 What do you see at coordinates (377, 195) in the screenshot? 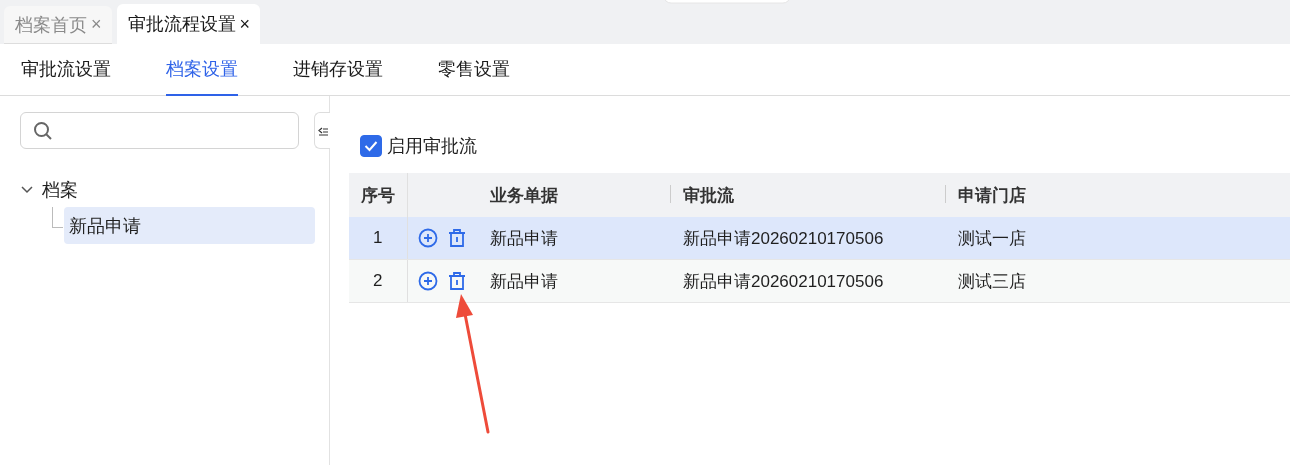
I see `column-header: 序号` at bounding box center [377, 195].